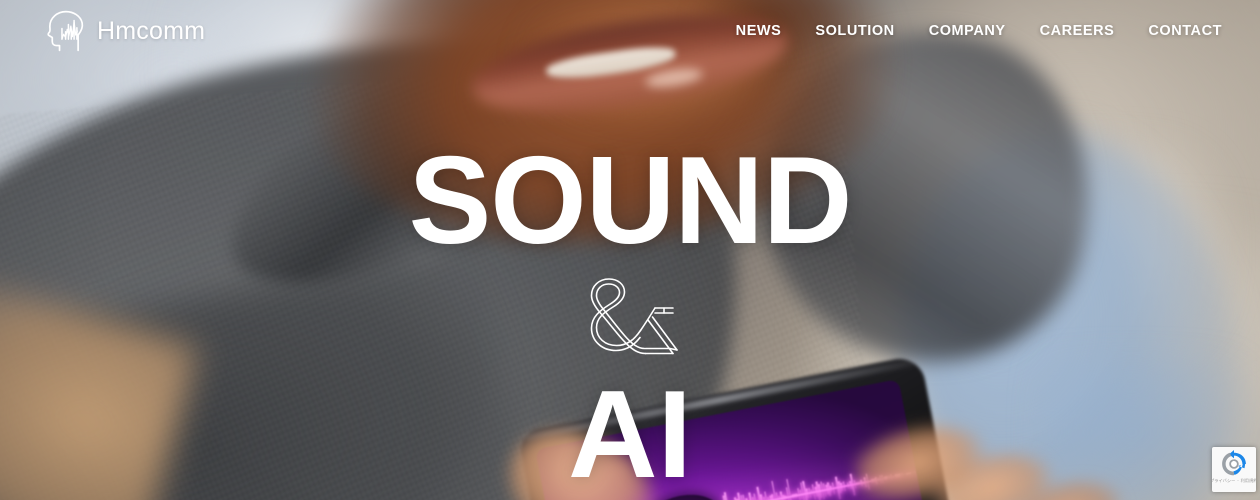 The height and width of the screenshot is (500, 1260). What do you see at coordinates (1234, 463) in the screenshot?
I see `recaptcha-icon` at bounding box center [1234, 463].